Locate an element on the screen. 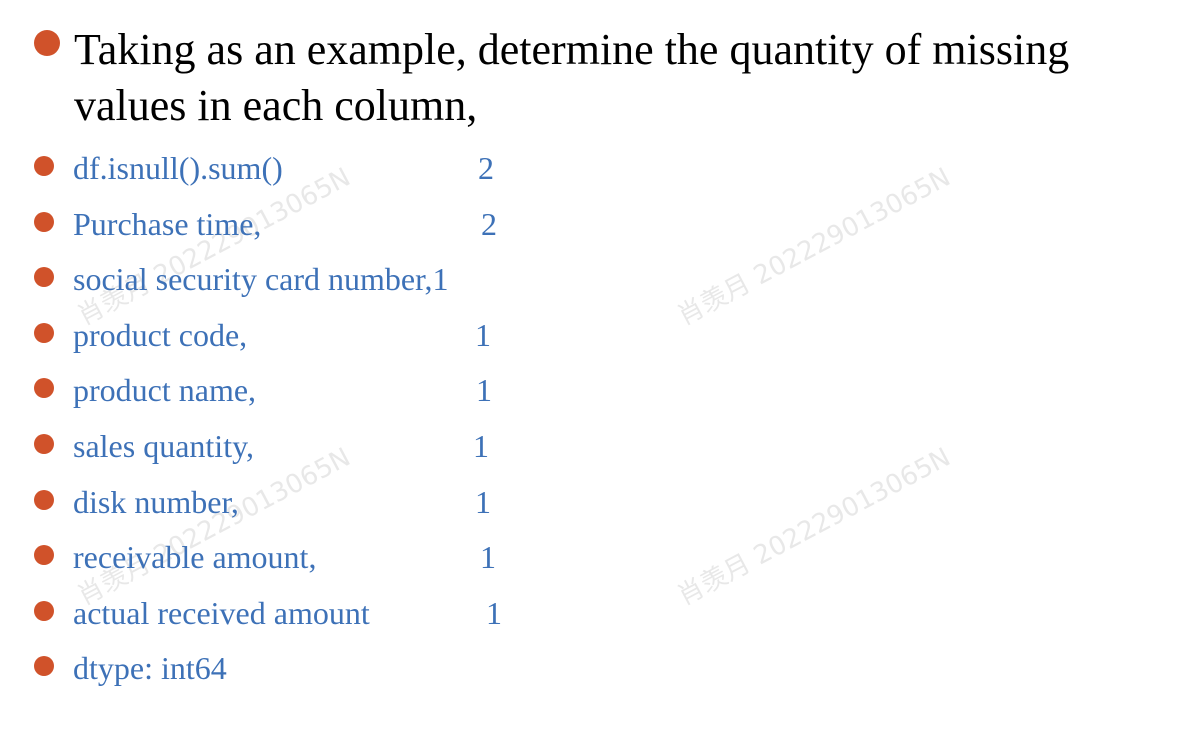  item-label: df.isnull().sum() is located at coordinates (178, 168).